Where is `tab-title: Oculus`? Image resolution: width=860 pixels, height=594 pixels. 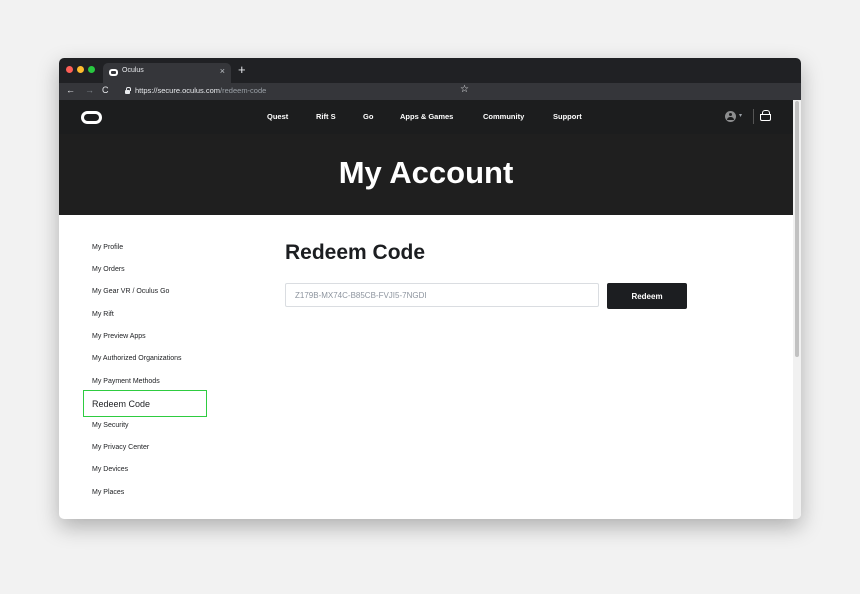 tab-title: Oculus is located at coordinates (133, 70).